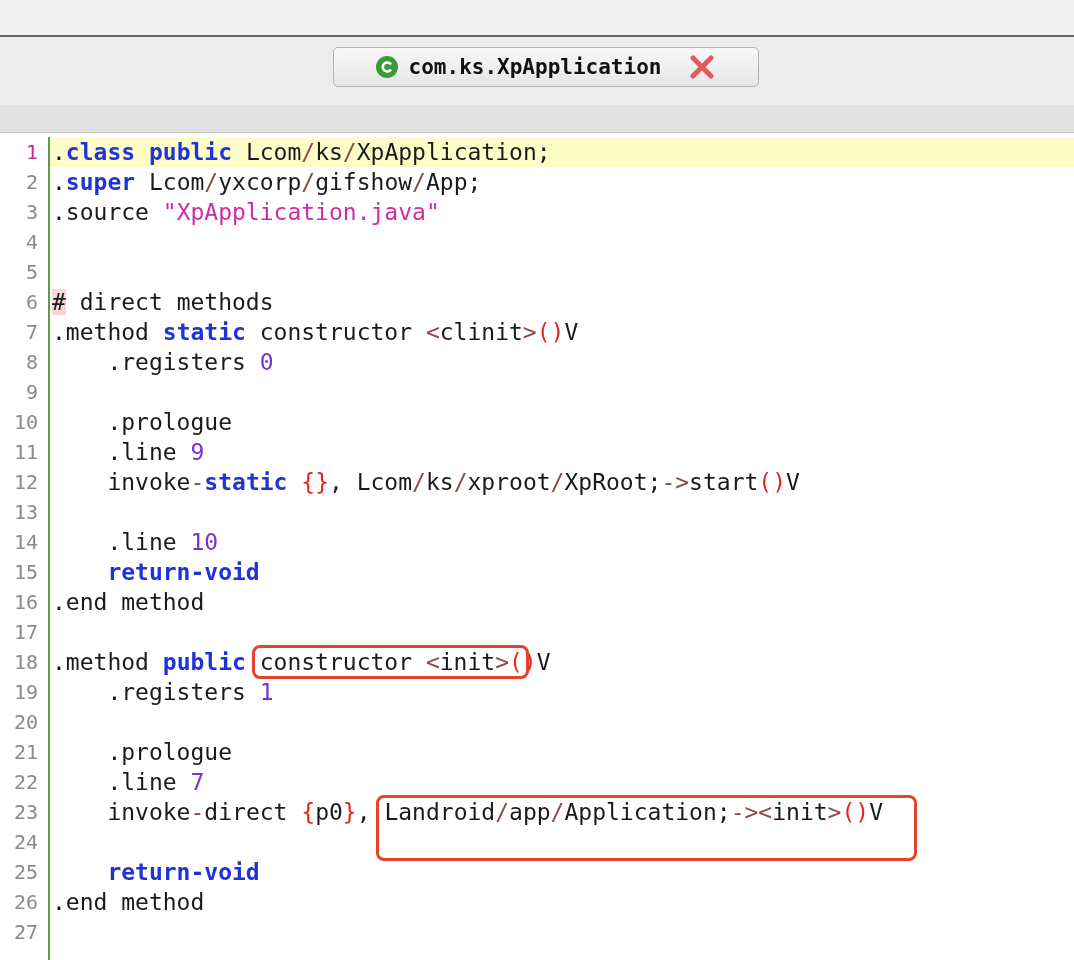 Image resolution: width=1074 pixels, height=960 pixels. I want to click on code-token: {, so click(308, 812).